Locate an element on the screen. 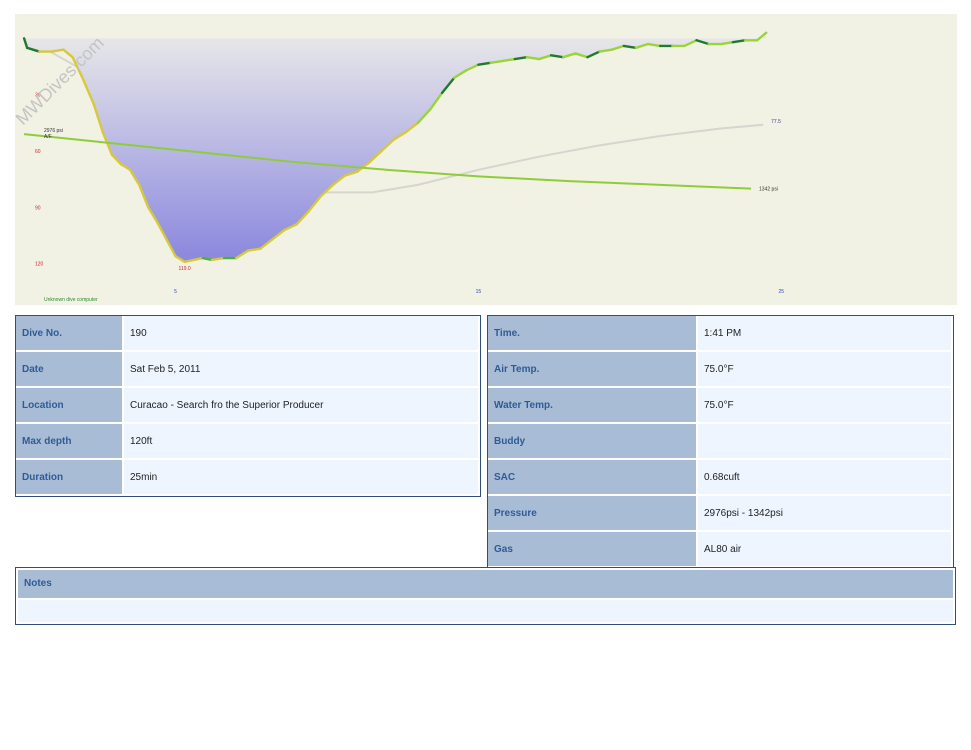  sac-label: SAC is located at coordinates (593, 478).